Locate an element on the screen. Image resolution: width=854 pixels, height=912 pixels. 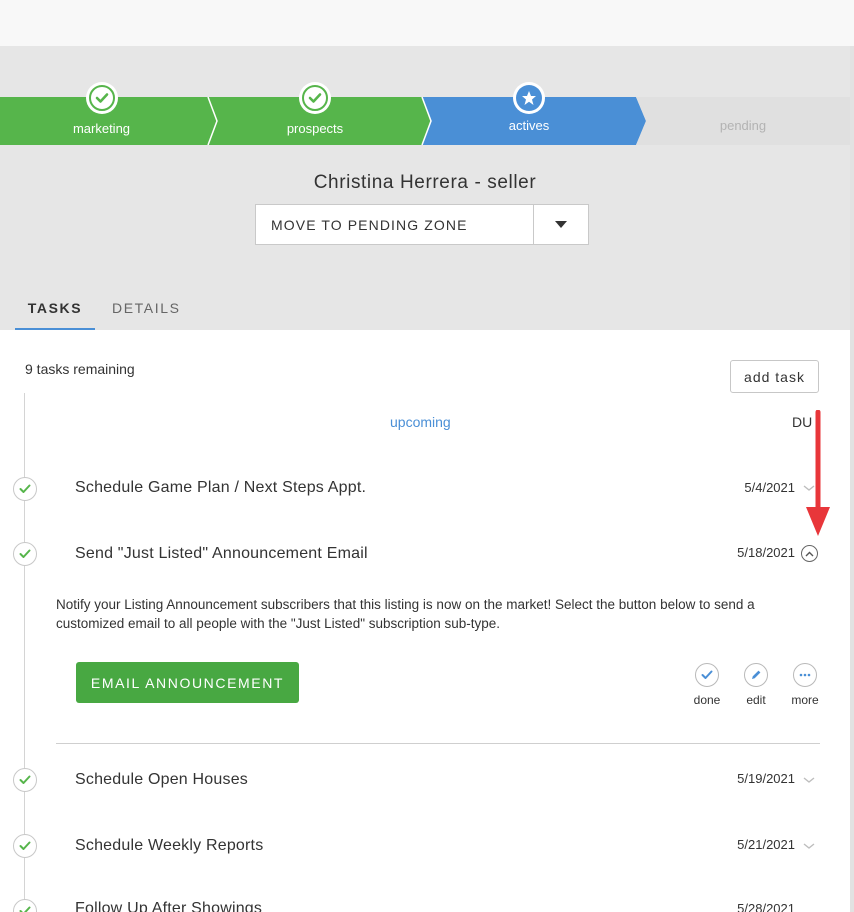
stage-label-pending: pending is located at coordinates (743, 125).